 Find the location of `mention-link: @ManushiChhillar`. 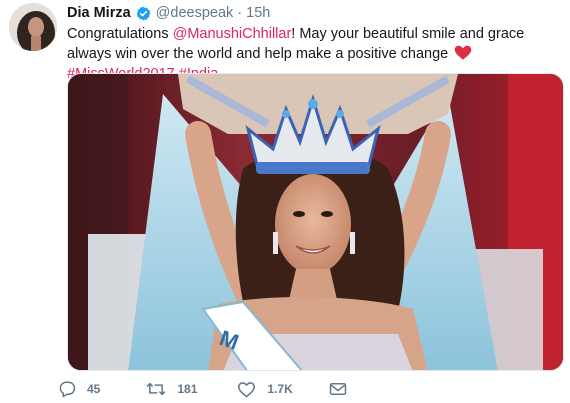

mention-link: @ManushiChhillar is located at coordinates (232, 34).